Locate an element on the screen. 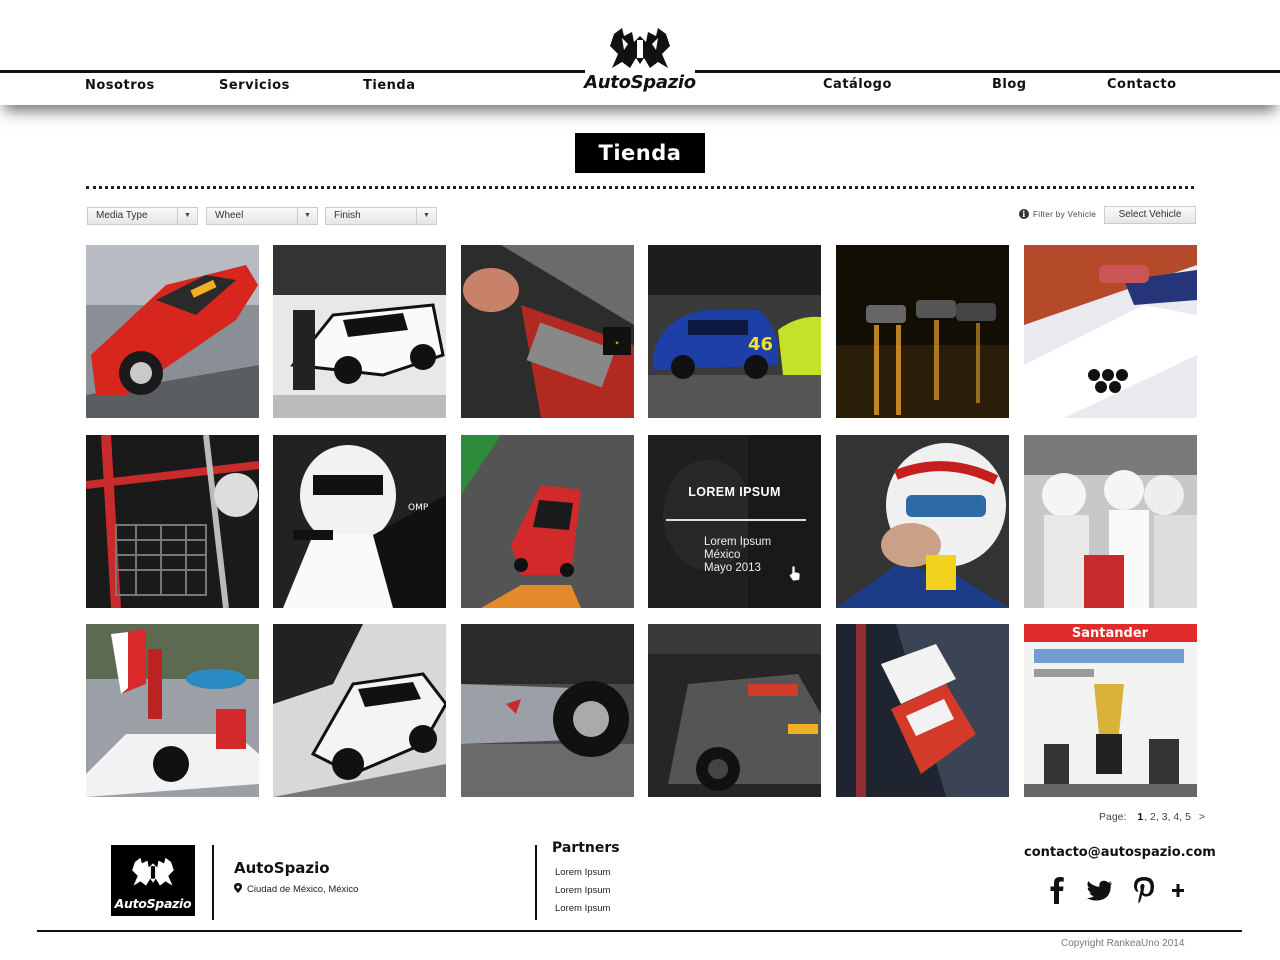  nav-contacto: Contacto is located at coordinates (1142, 84).